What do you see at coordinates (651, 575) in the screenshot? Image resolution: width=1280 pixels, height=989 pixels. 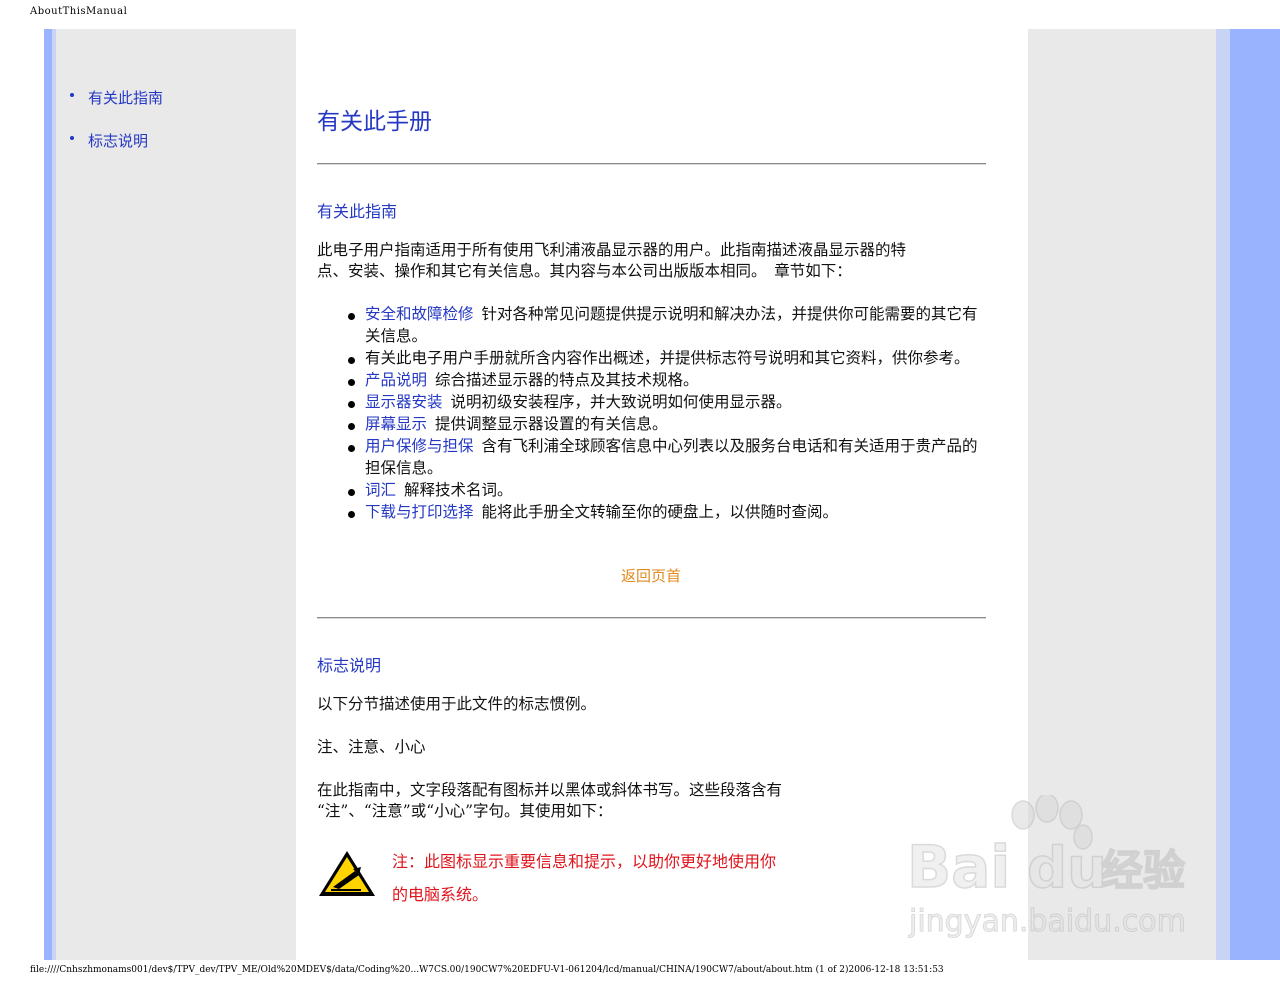 I see `back-to-top-link: 返回页首` at bounding box center [651, 575].